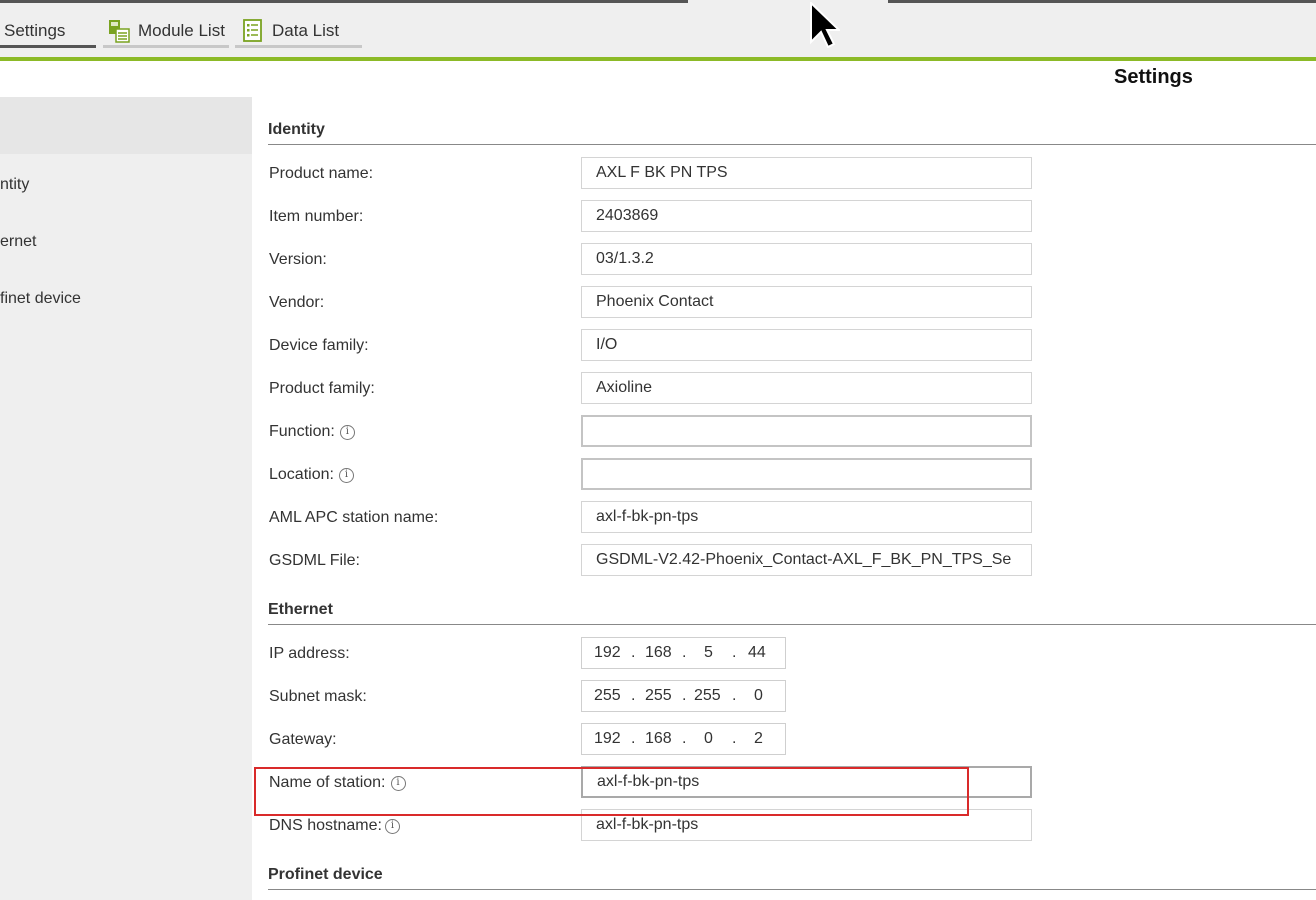 The width and height of the screenshot is (1316, 900). Describe the element at coordinates (758, 739) in the screenshot. I see `gateway-octet-4: 2` at that location.